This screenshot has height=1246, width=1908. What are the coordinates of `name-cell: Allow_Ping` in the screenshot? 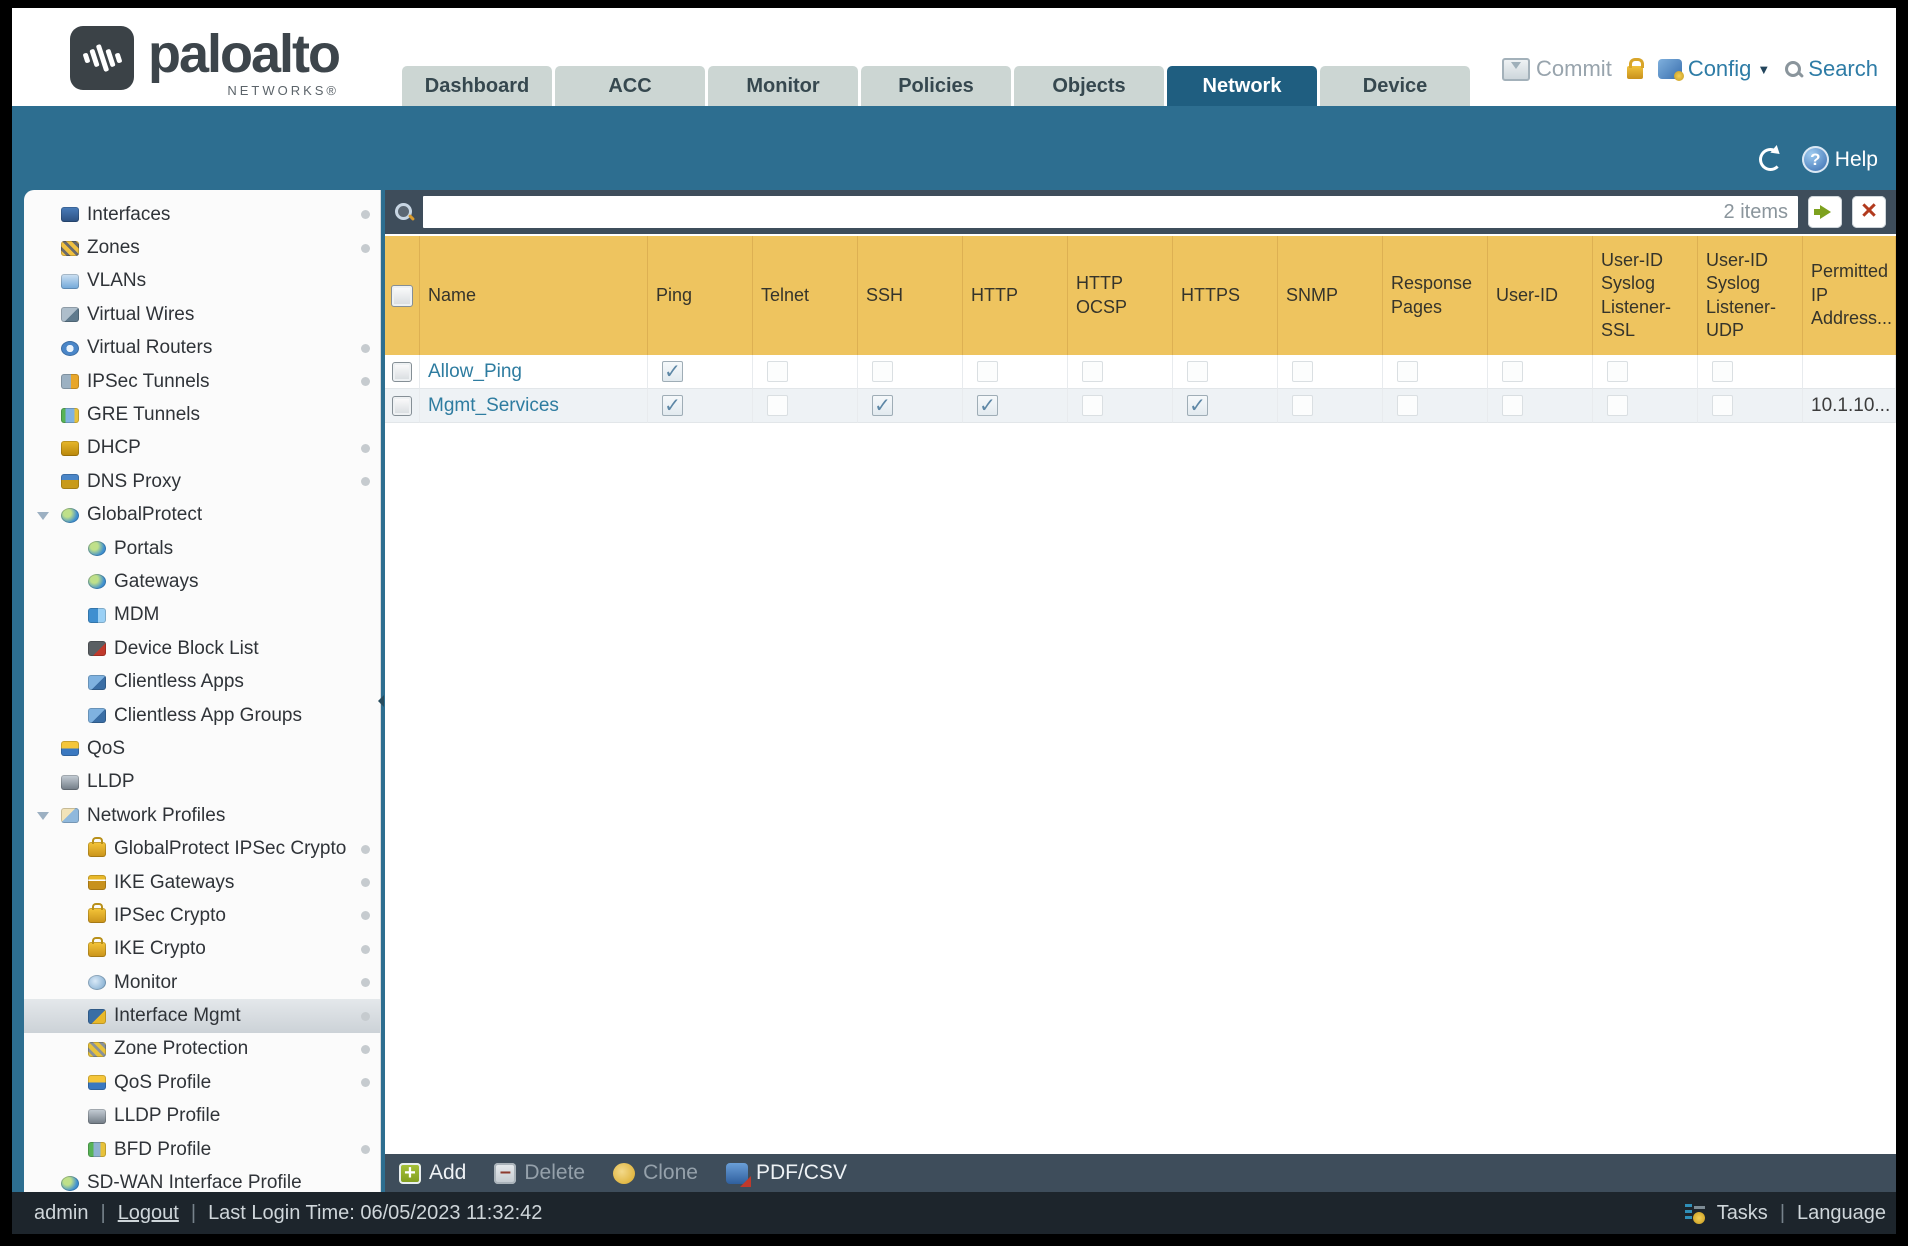 It's located at (534, 372).